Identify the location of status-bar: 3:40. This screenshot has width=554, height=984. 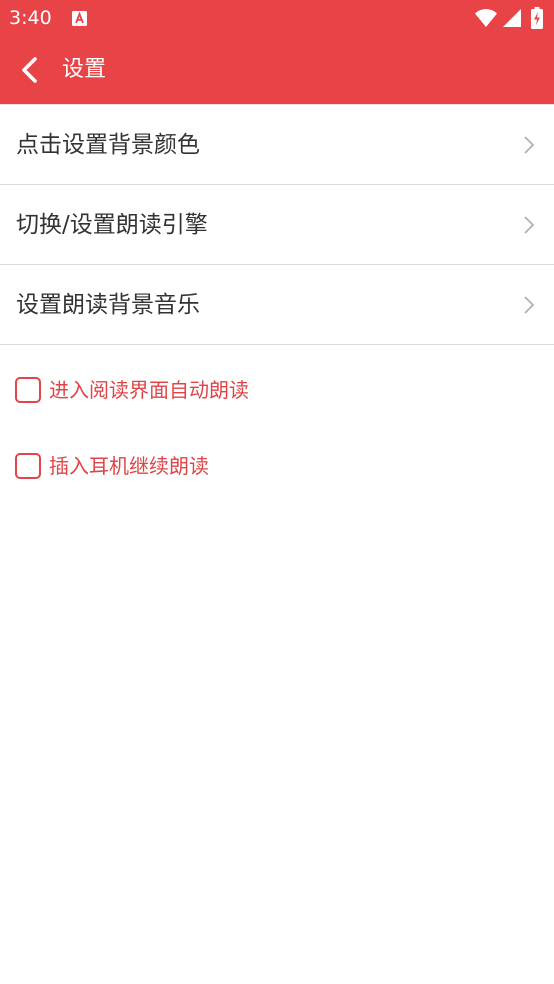
(277, 18).